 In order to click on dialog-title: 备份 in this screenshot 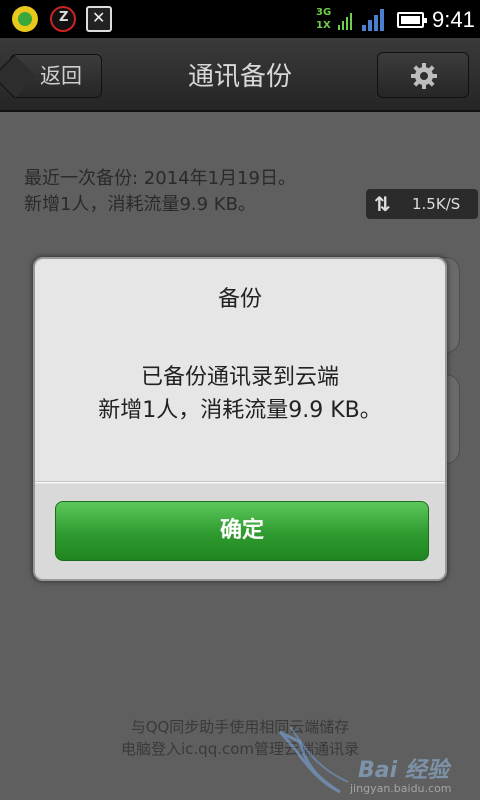, I will do `click(239, 299)`.